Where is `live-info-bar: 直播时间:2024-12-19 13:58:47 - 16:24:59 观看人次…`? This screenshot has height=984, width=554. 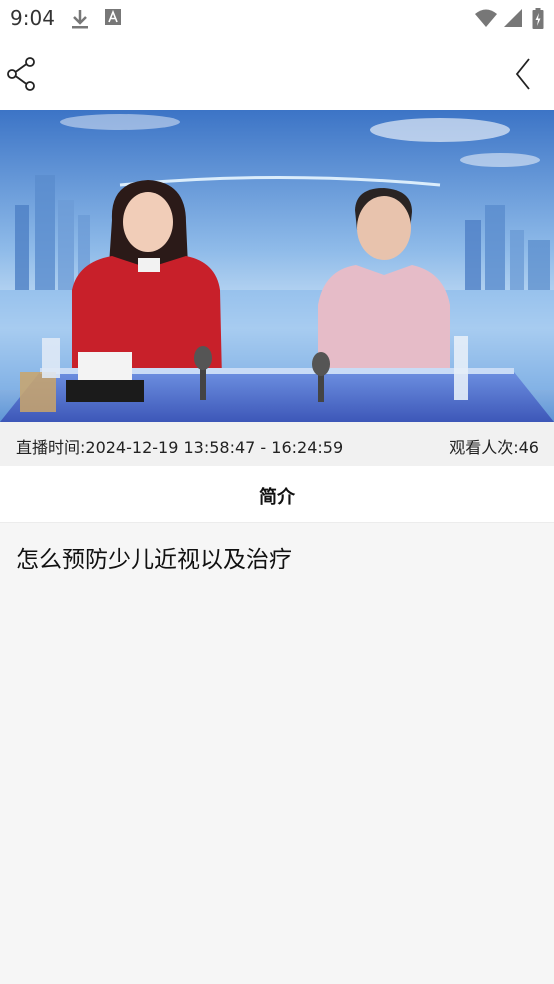 live-info-bar: 直播时间:2024-12-19 13:58:47 - 16:24:59 观看人次… is located at coordinates (277, 444).